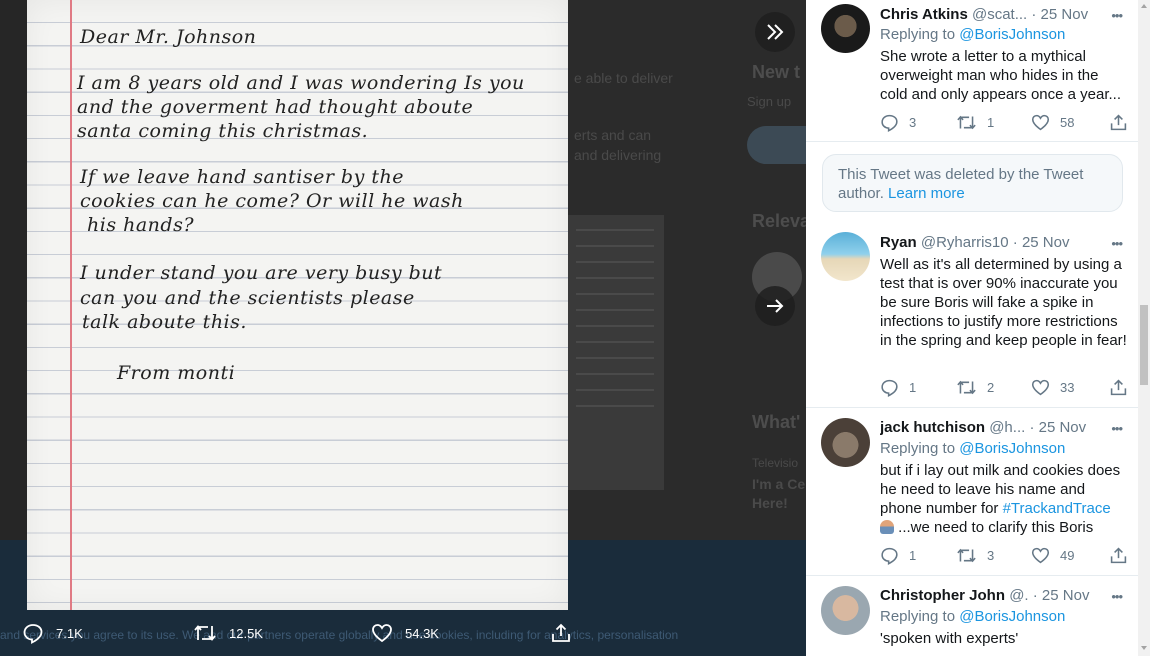 The image size is (1150, 656). I want to click on like-button: 33, so click(1052, 387).